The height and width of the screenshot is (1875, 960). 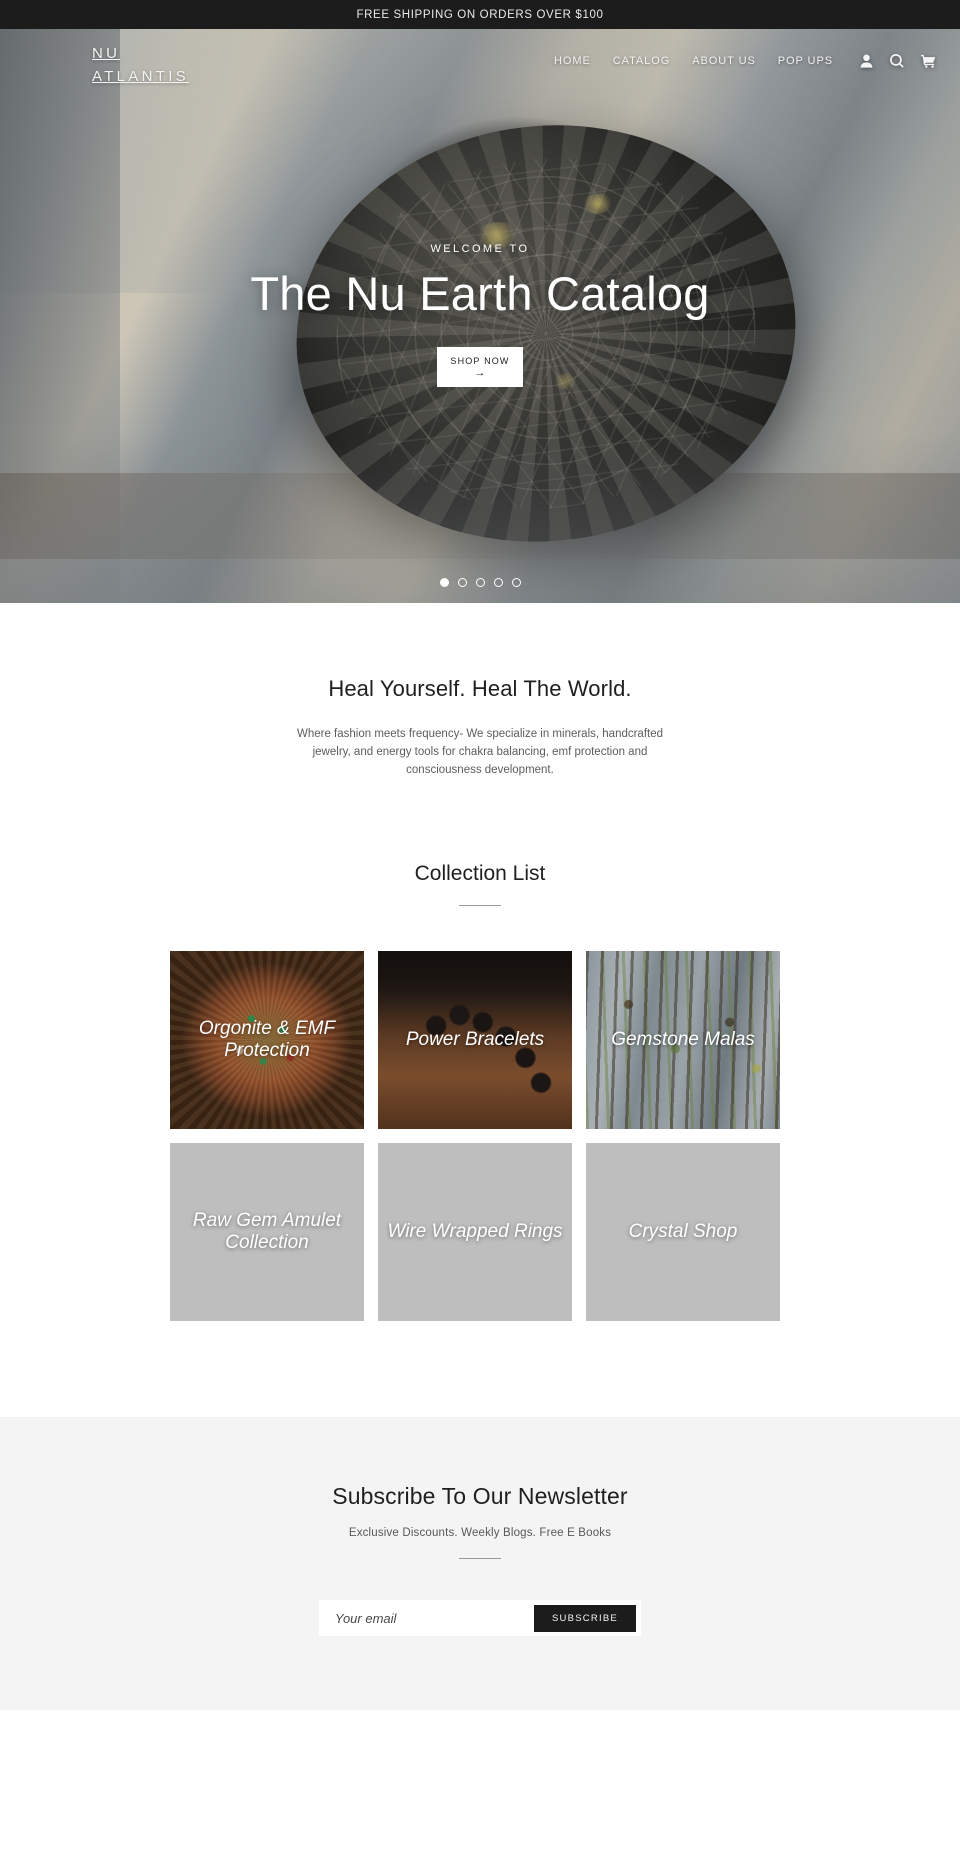 I want to click on collection-card: Power Bracelets, so click(x=475, y=1040).